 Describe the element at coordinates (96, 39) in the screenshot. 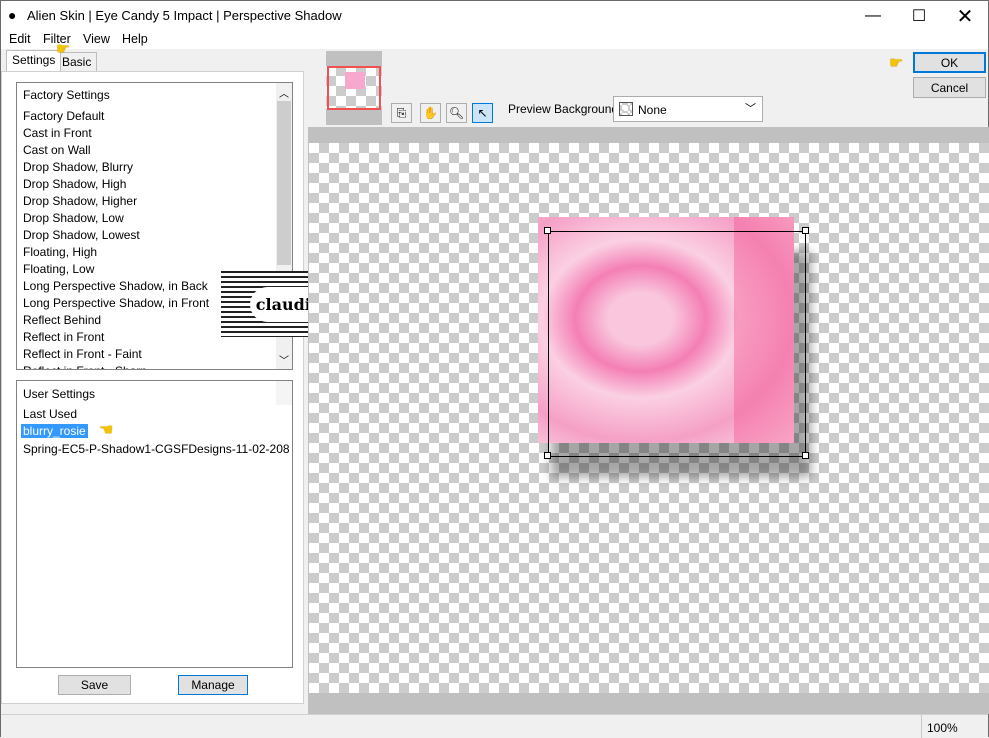

I see `menu-view: View` at that location.